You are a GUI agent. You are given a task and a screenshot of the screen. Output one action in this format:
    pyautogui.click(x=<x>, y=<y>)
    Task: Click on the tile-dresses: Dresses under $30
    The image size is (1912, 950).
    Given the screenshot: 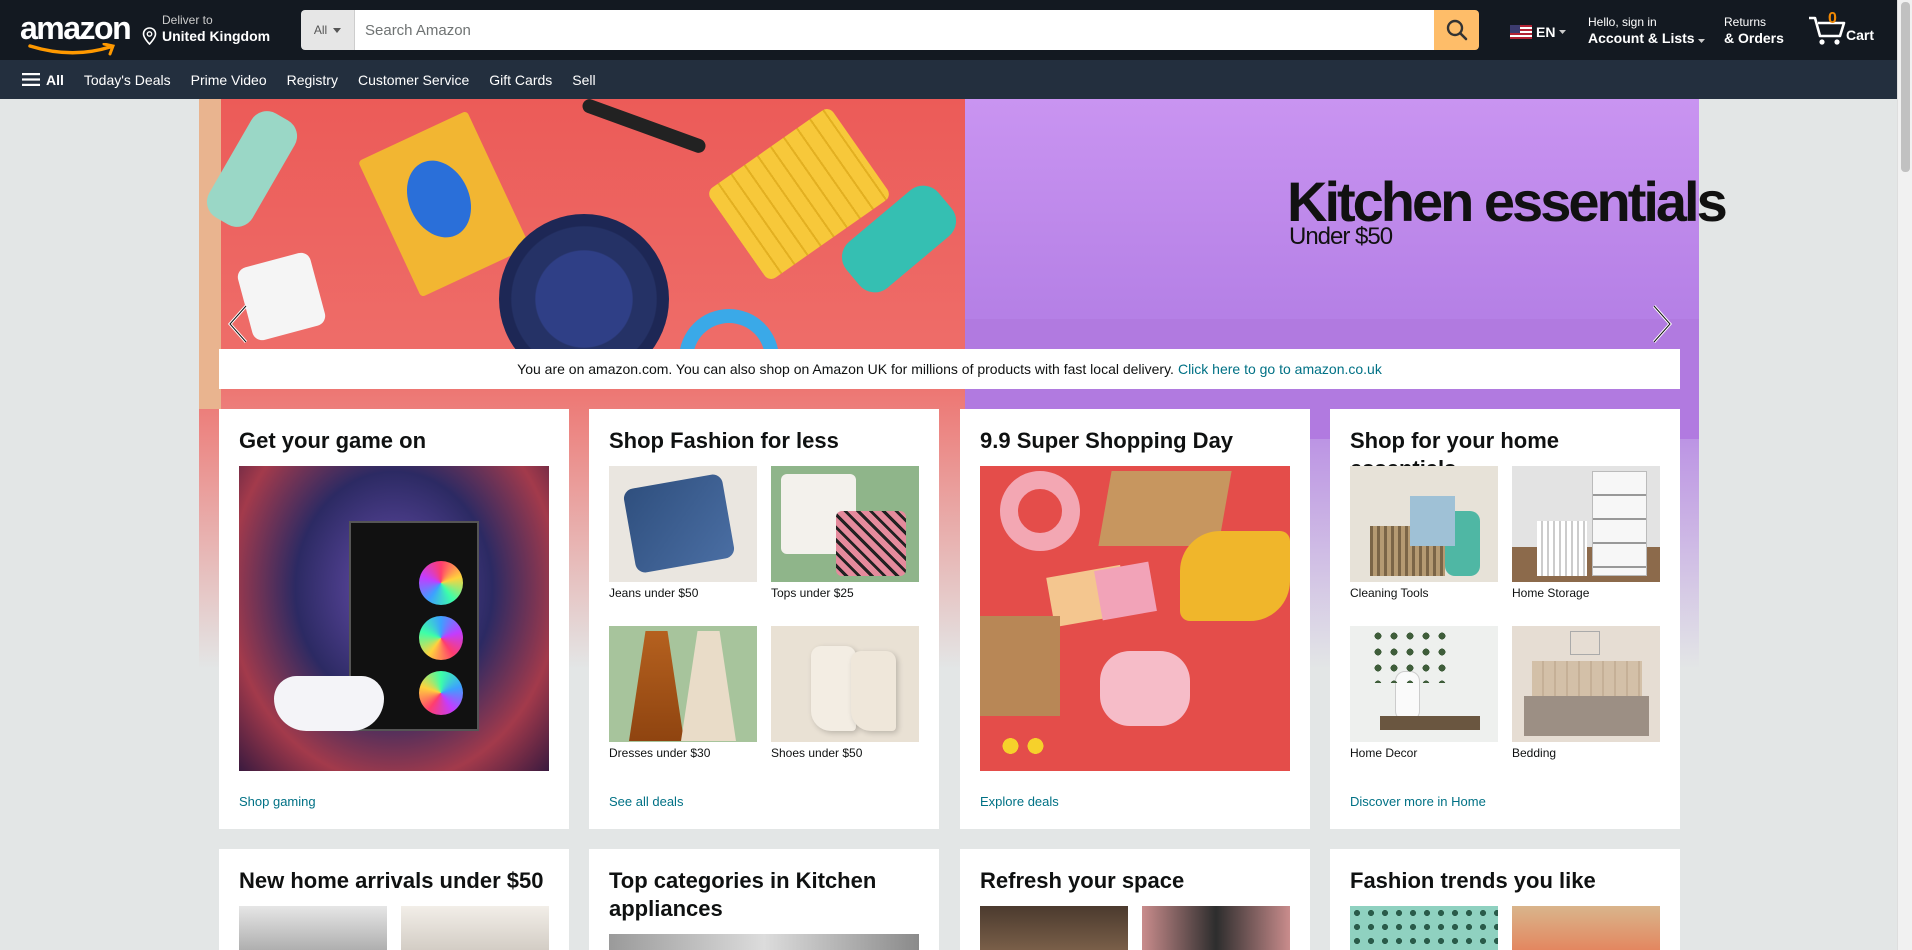 What is the action you would take?
    pyautogui.click(x=683, y=693)
    